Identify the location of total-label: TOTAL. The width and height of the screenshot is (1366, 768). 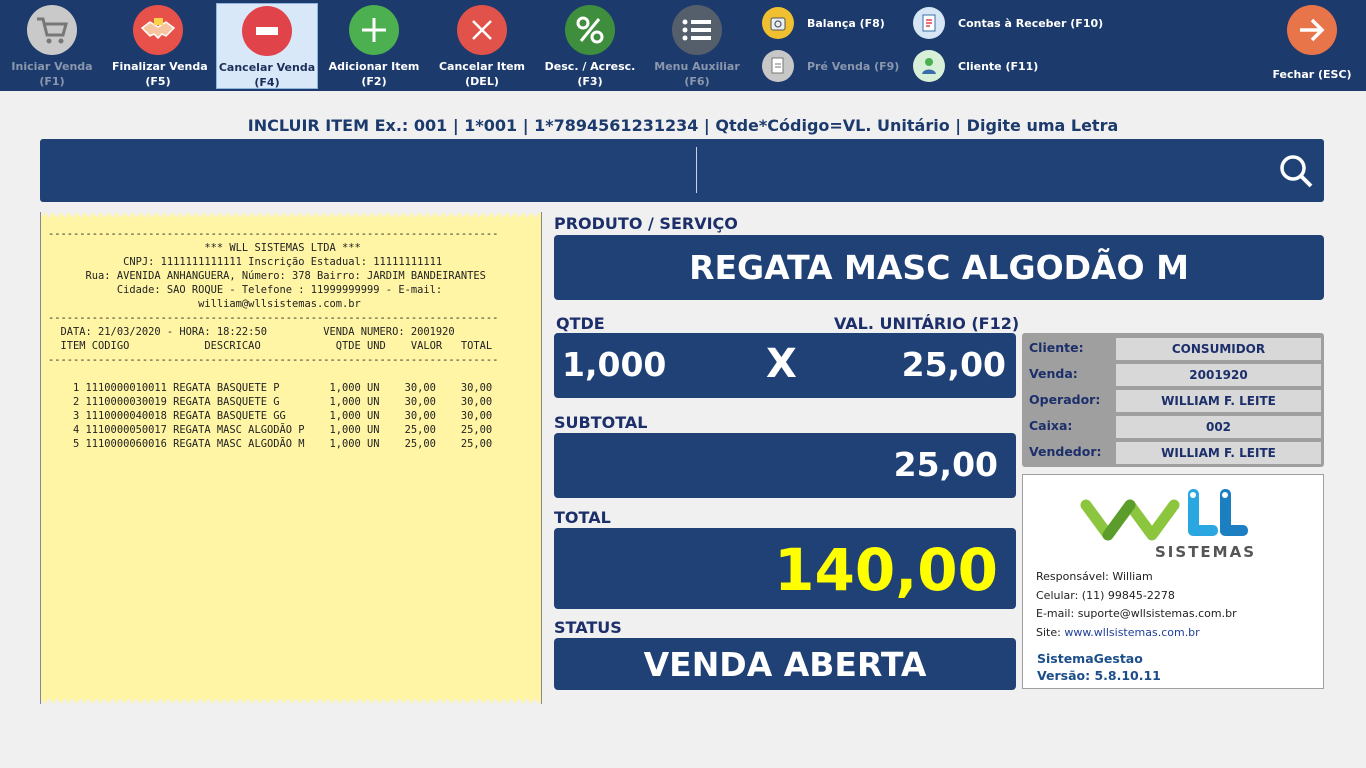
(582, 517).